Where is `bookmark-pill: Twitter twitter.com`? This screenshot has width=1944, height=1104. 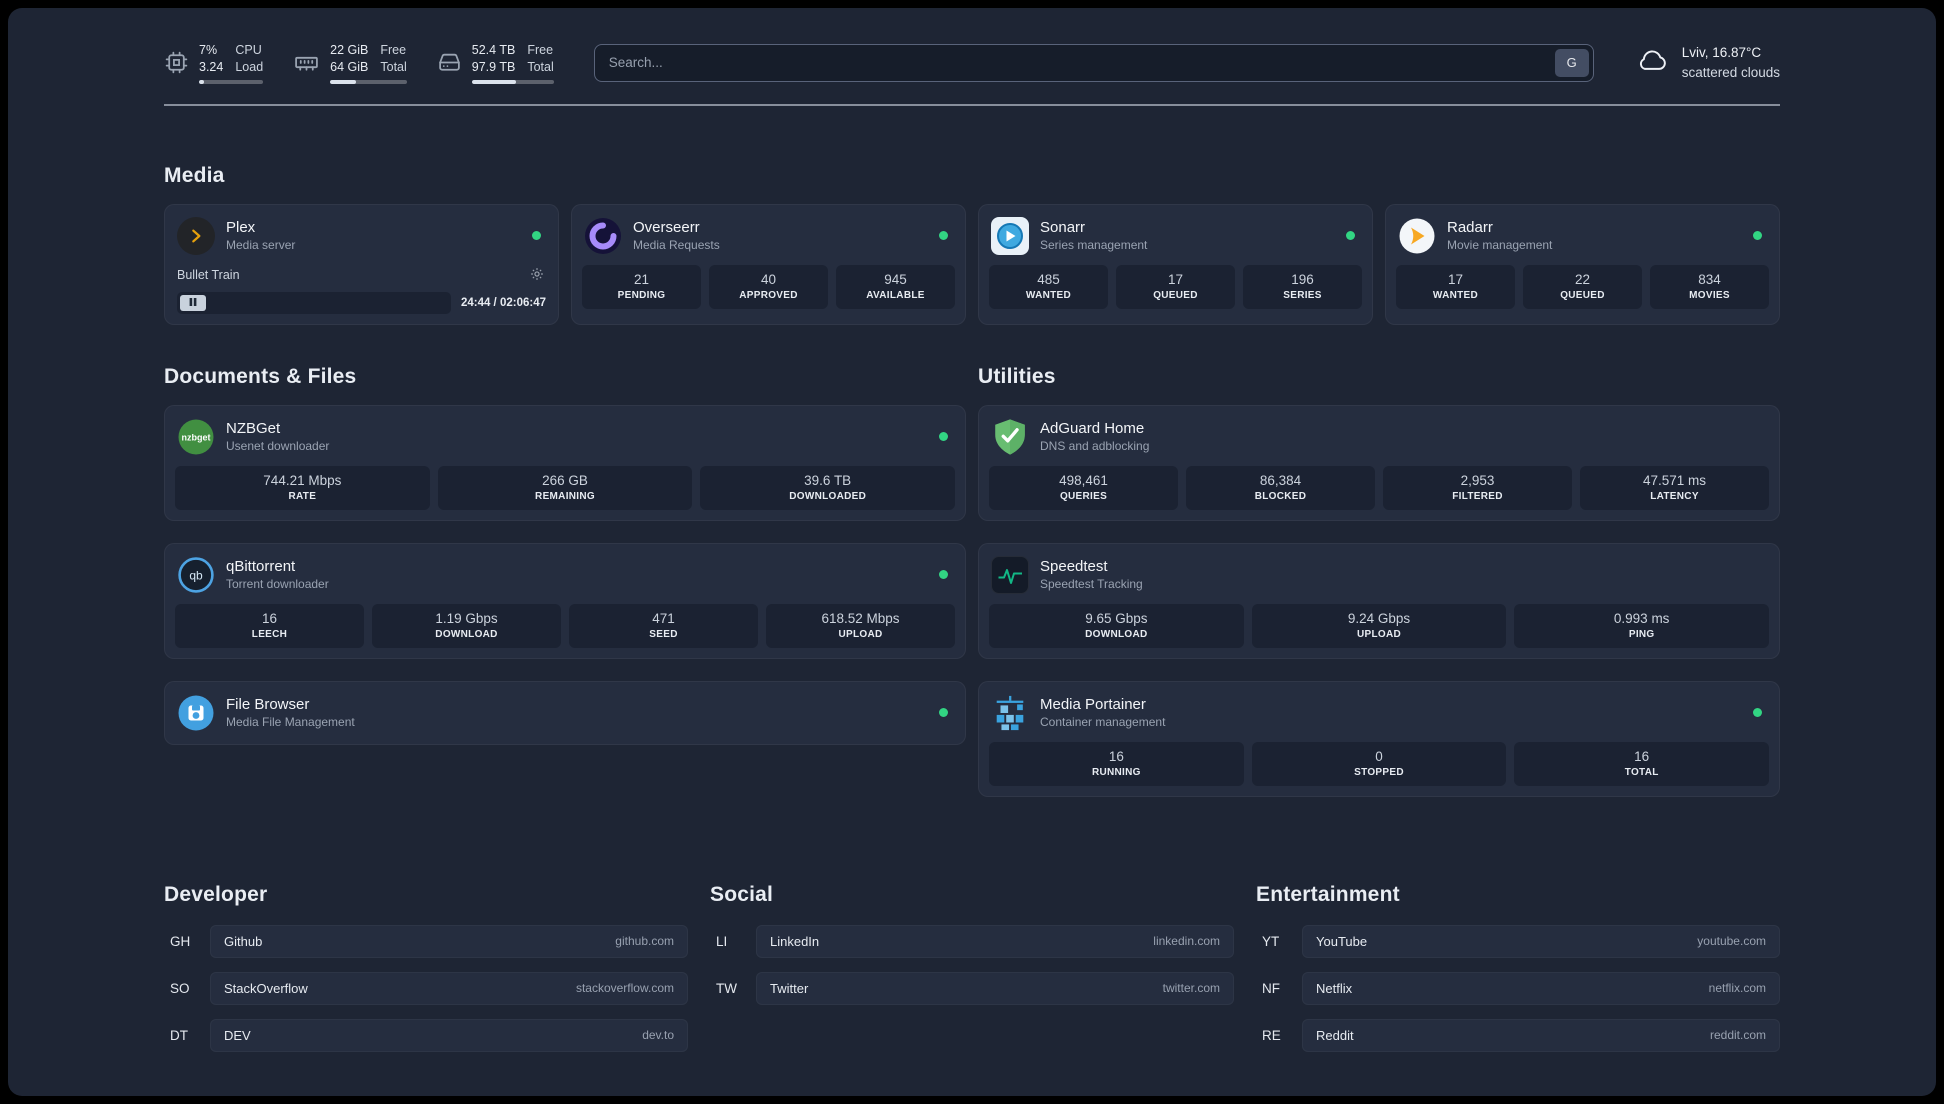 bookmark-pill: Twitter twitter.com is located at coordinates (995, 988).